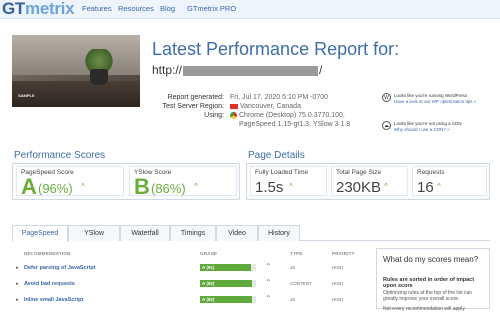  Describe the element at coordinates (168, 188) in the screenshot. I see `yslow-percent: (86%)` at that location.